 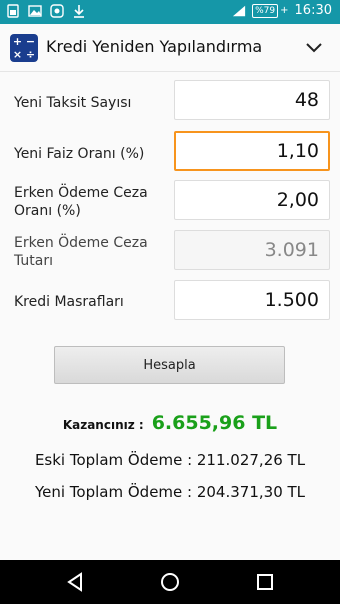 What do you see at coordinates (170, 492) in the screenshot?
I see `new-total: Yeni Toplam Ödeme : 204.371,30 TL` at bounding box center [170, 492].